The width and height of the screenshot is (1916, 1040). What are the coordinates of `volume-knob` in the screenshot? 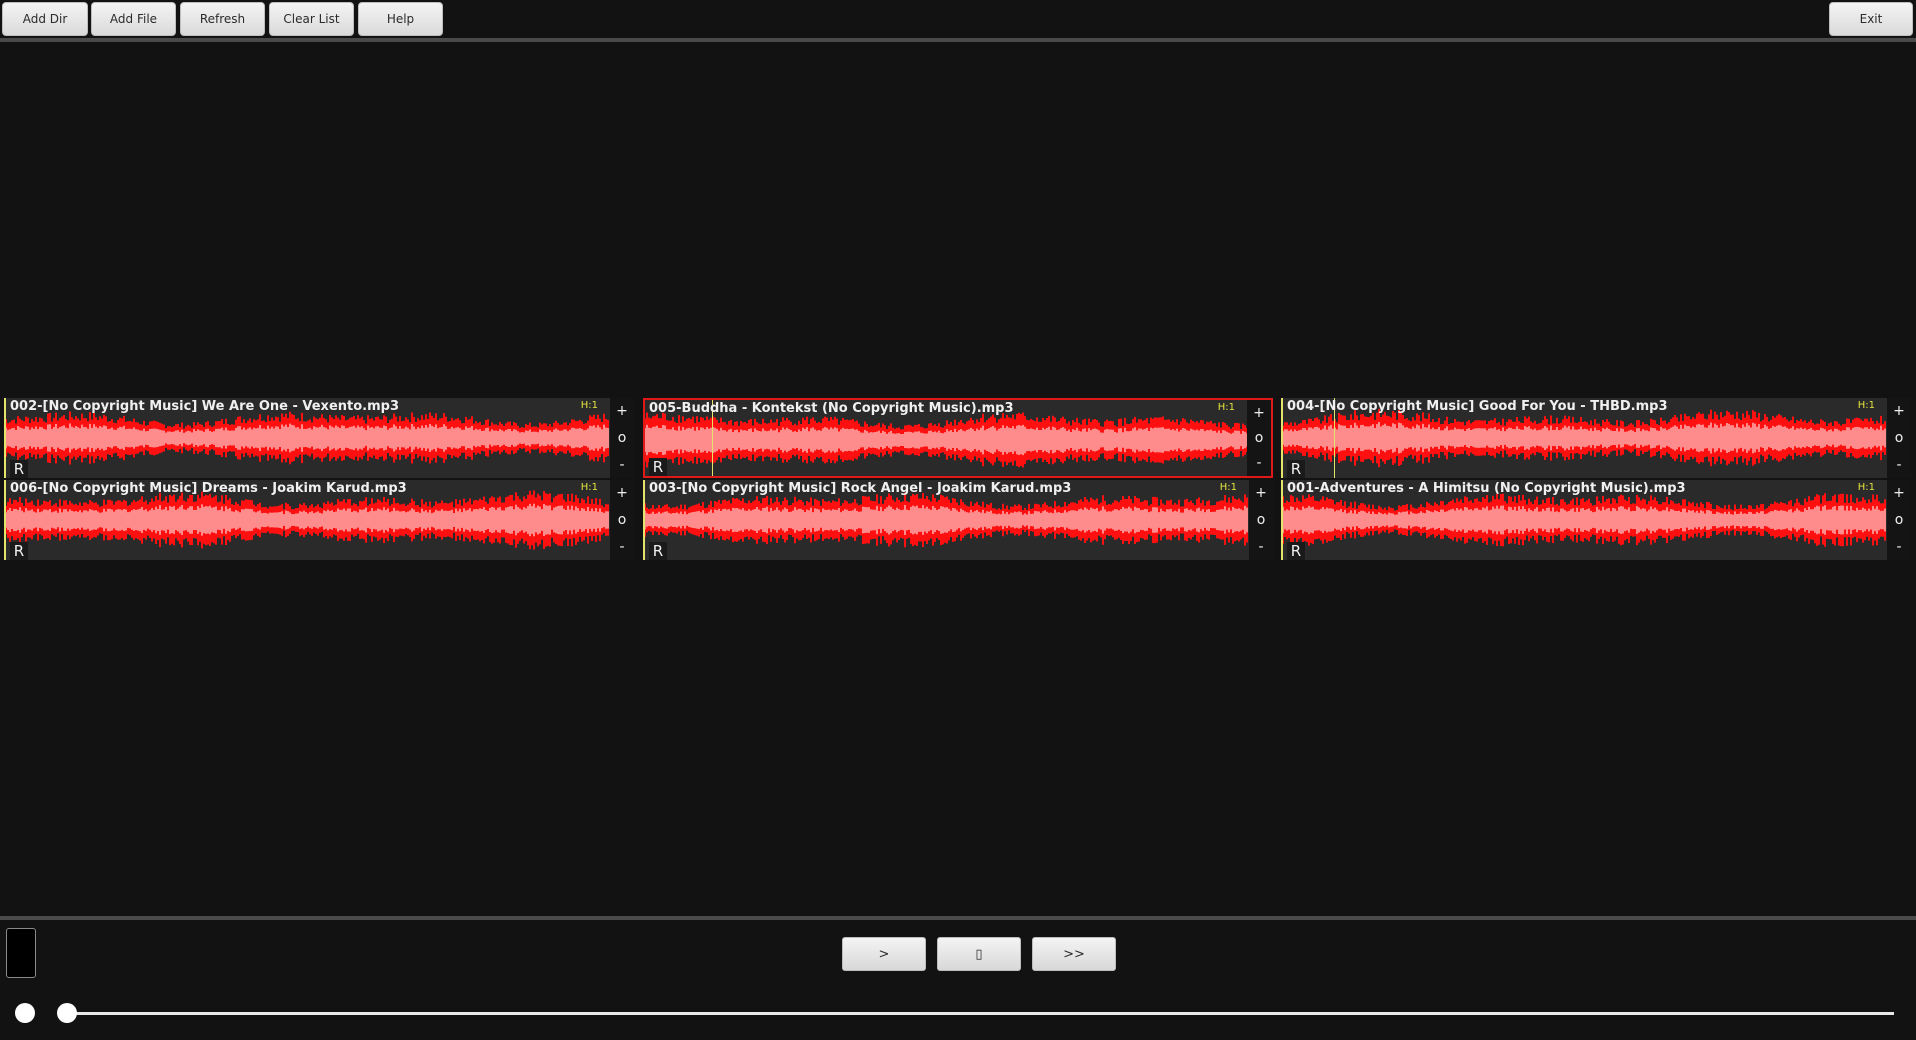 It's located at (25, 1013).